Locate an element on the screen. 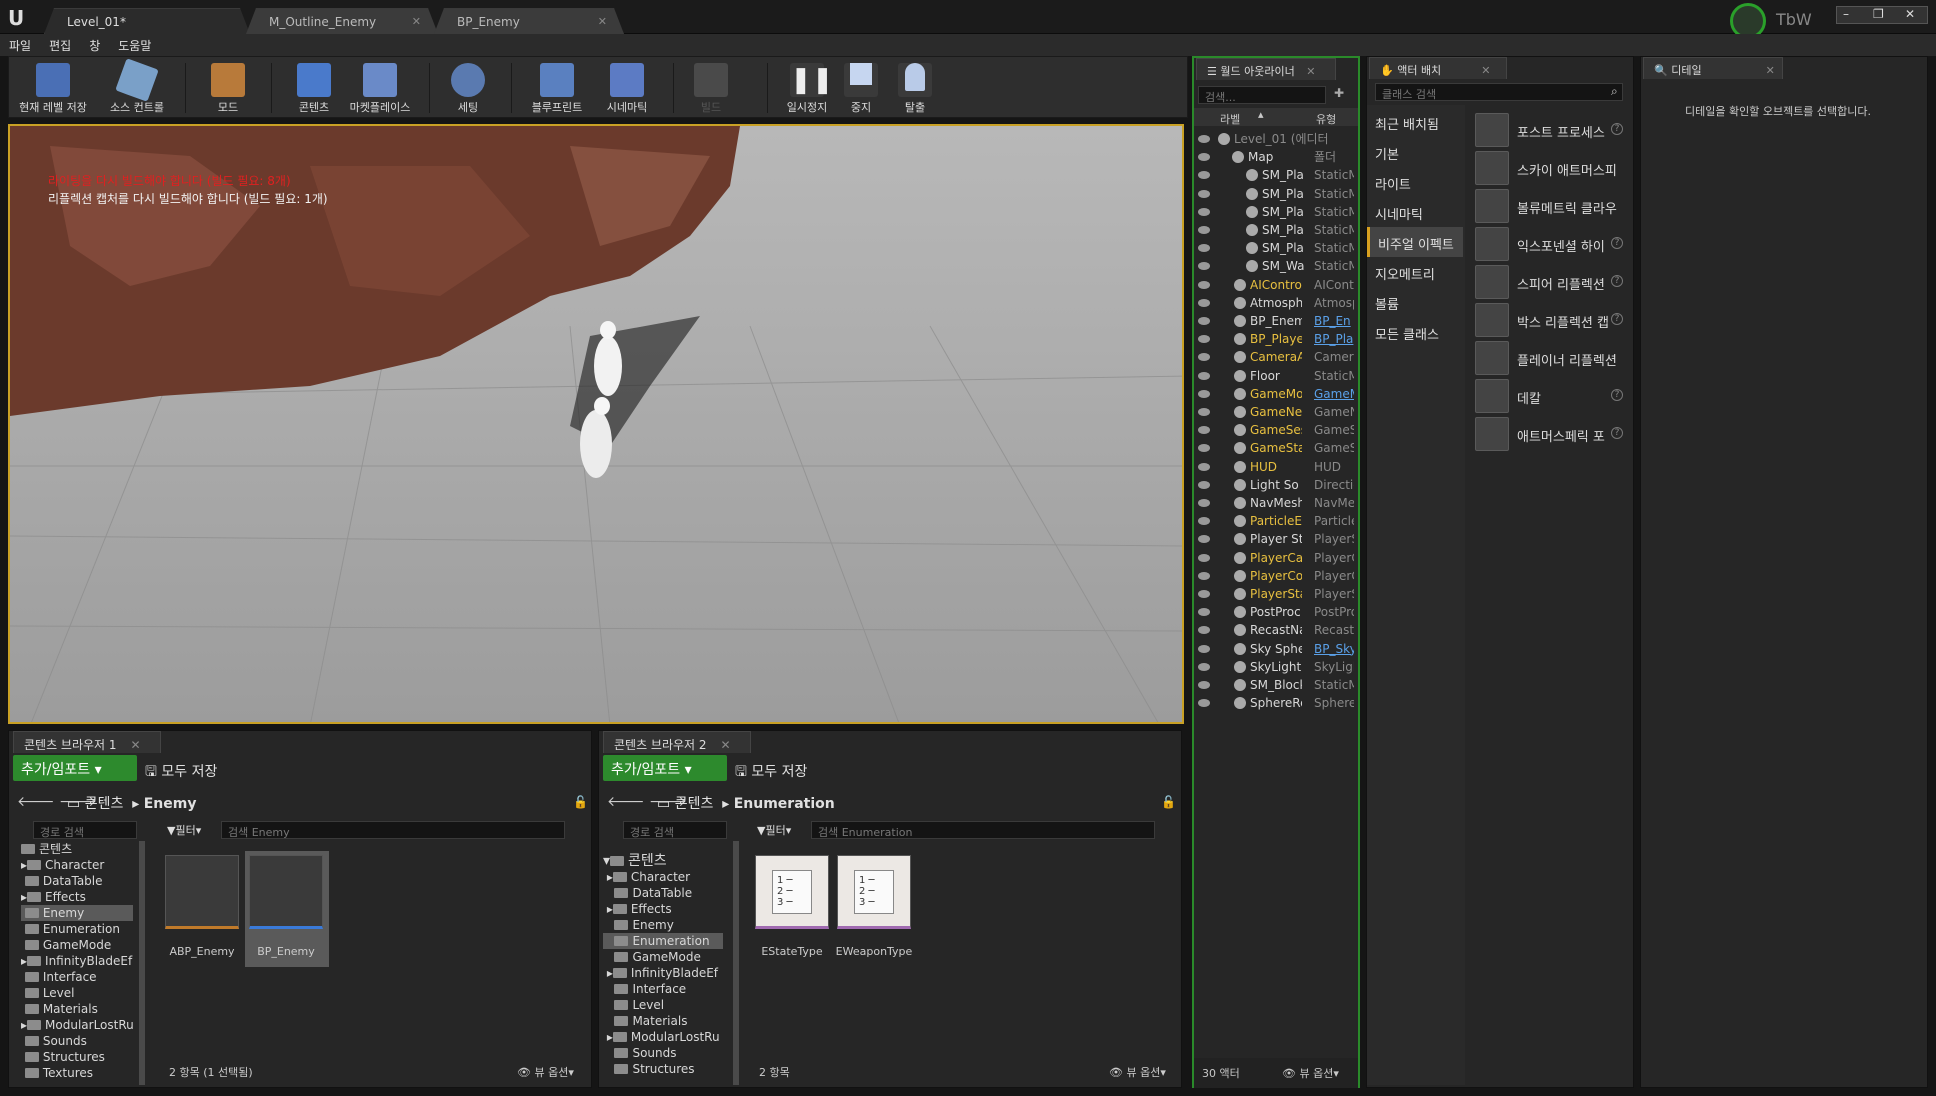 The image size is (1936, 1096). placeable-item: 데칼? is located at coordinates (1551, 397).